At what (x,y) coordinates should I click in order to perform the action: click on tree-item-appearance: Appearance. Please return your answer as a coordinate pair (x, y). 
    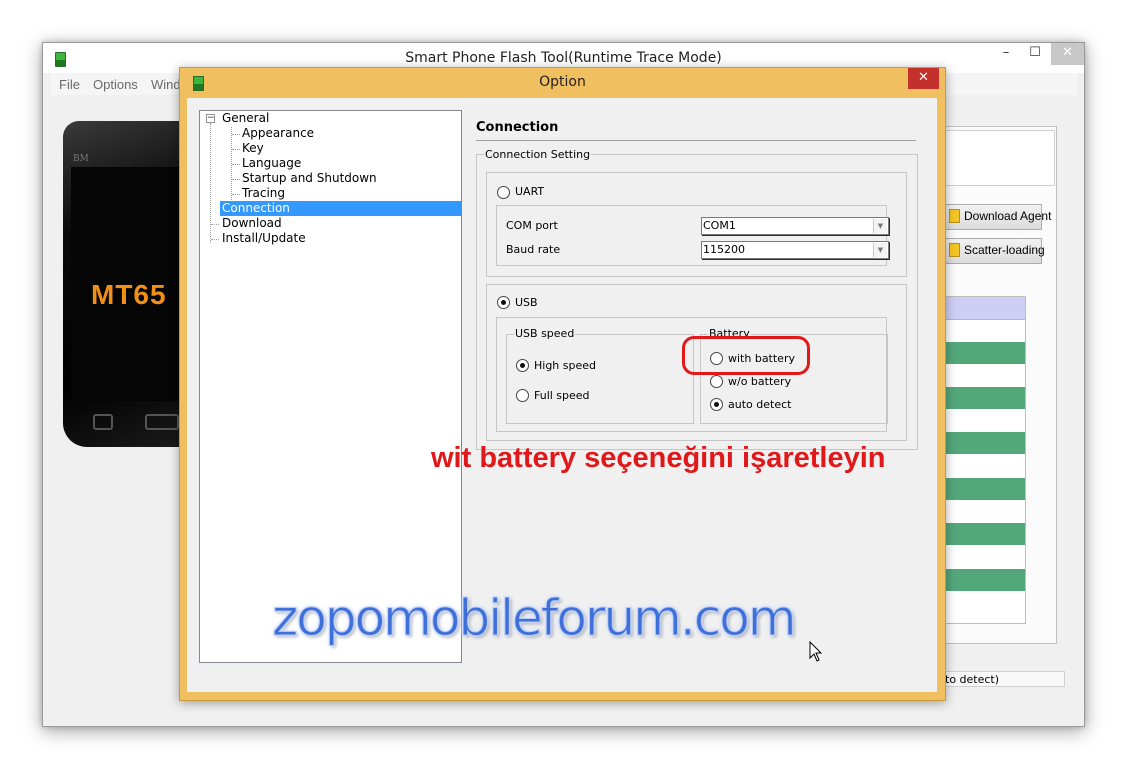
    Looking at the image, I should click on (278, 133).